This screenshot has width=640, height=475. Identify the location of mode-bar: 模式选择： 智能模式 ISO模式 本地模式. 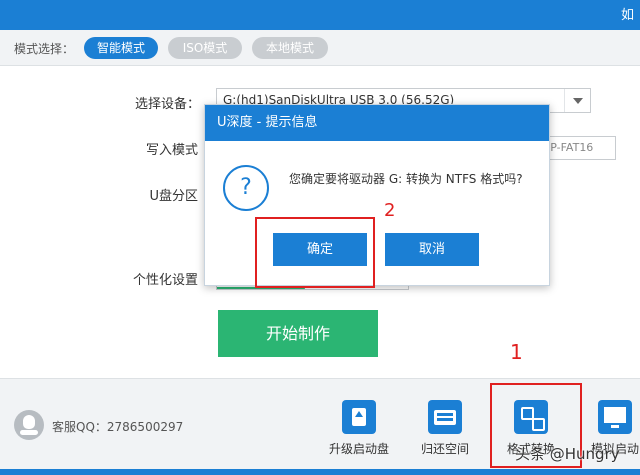
(320, 48).